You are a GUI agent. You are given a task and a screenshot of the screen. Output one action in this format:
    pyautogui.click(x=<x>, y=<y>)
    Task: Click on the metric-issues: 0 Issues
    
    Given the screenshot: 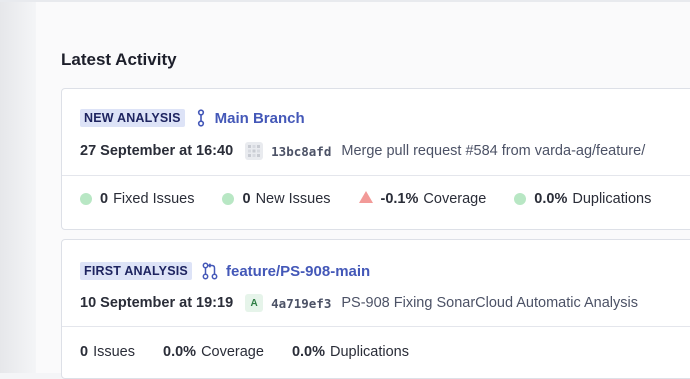 What is the action you would take?
    pyautogui.click(x=107, y=352)
    